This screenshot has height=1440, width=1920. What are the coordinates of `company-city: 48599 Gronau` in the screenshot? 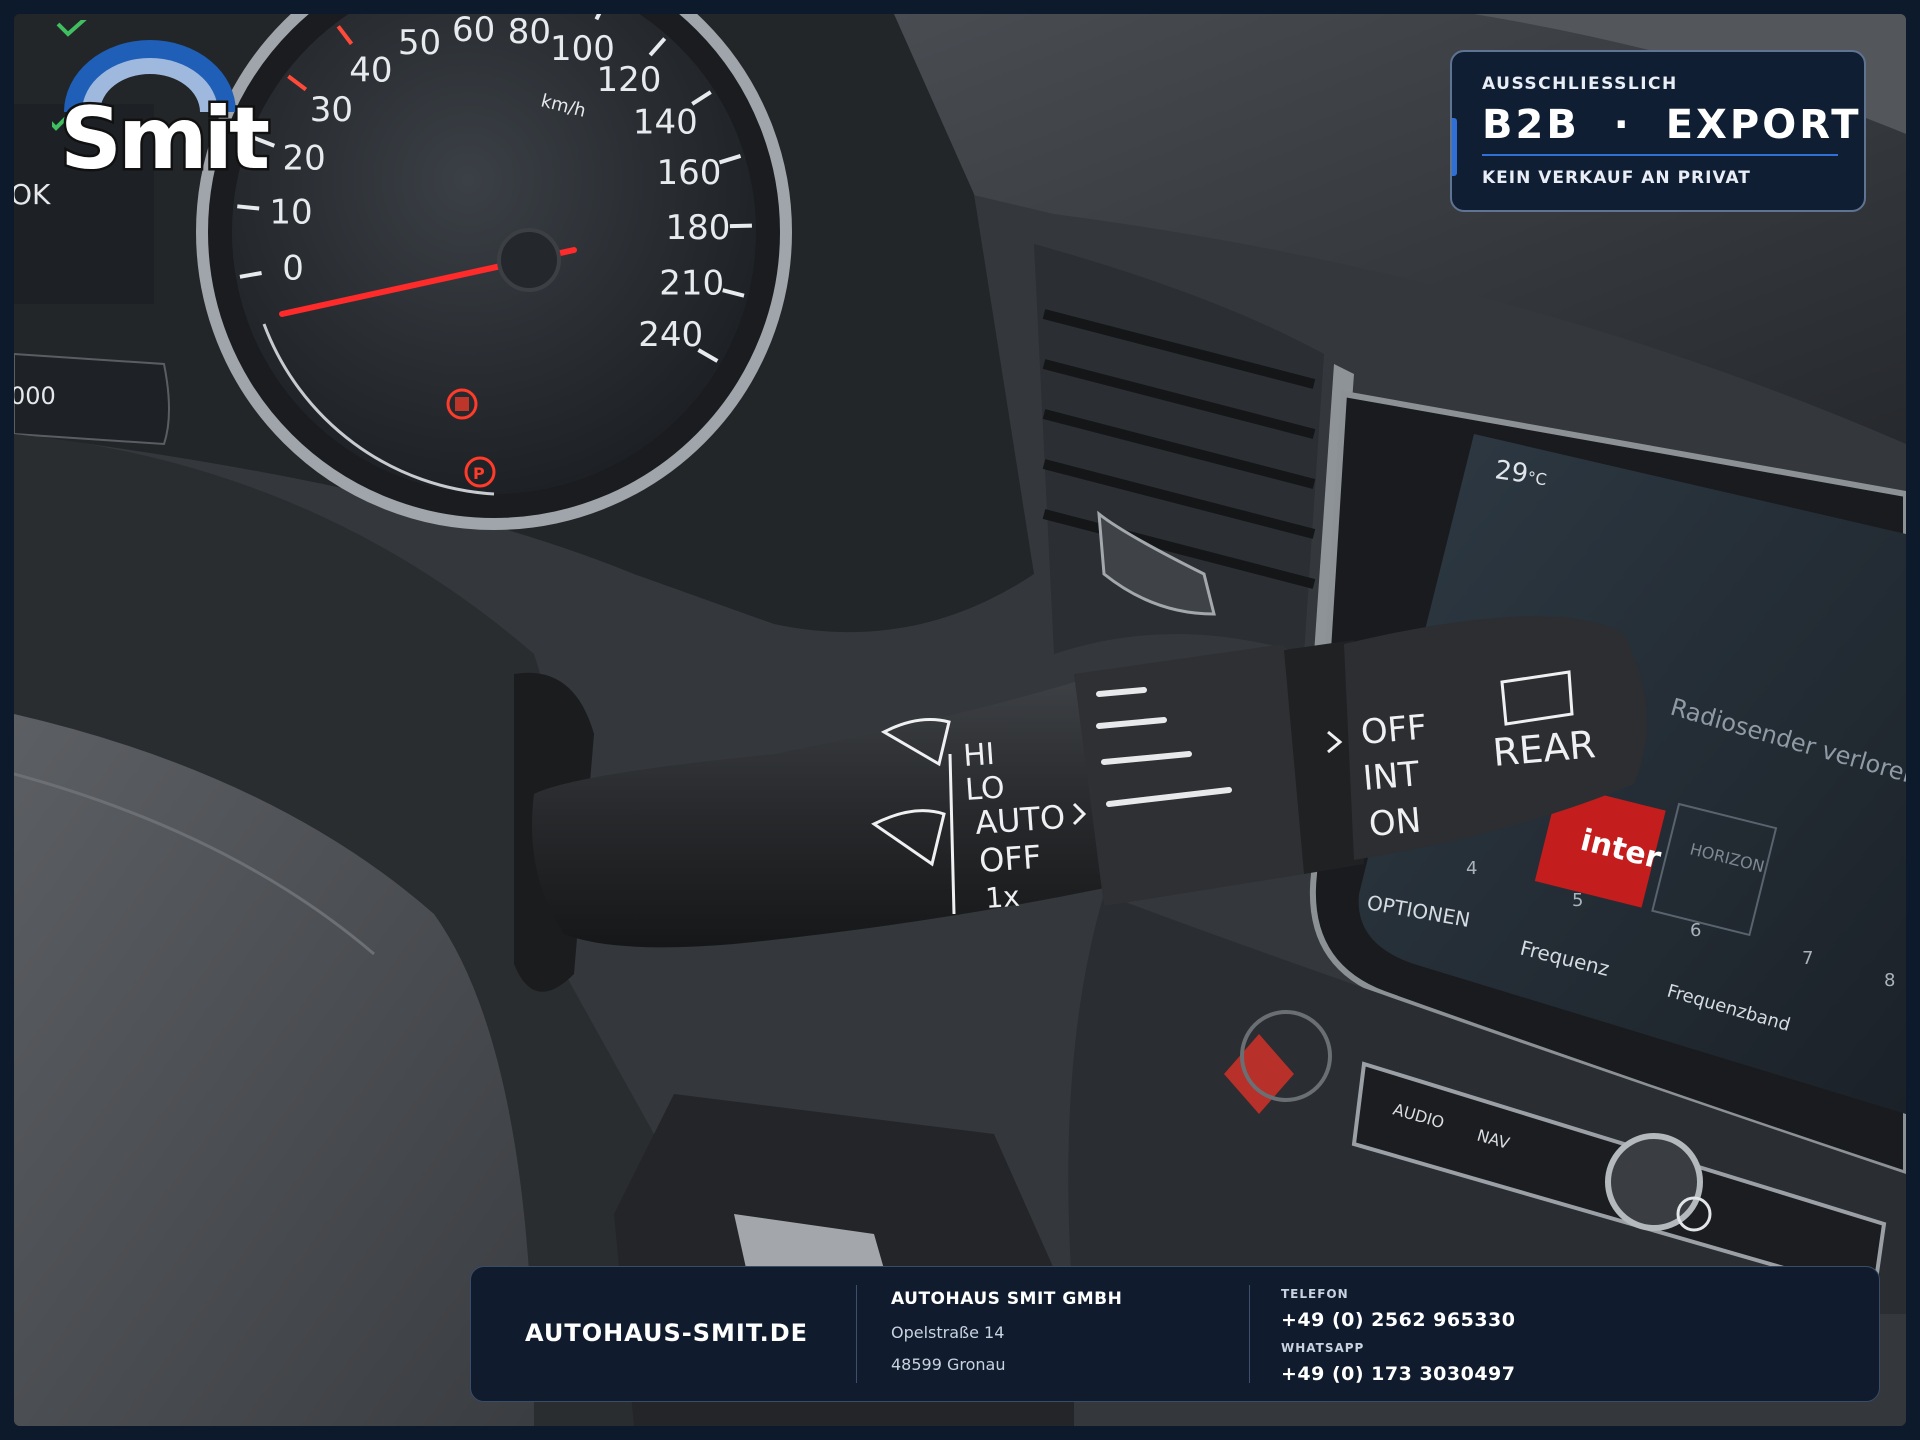 It's located at (948, 1364).